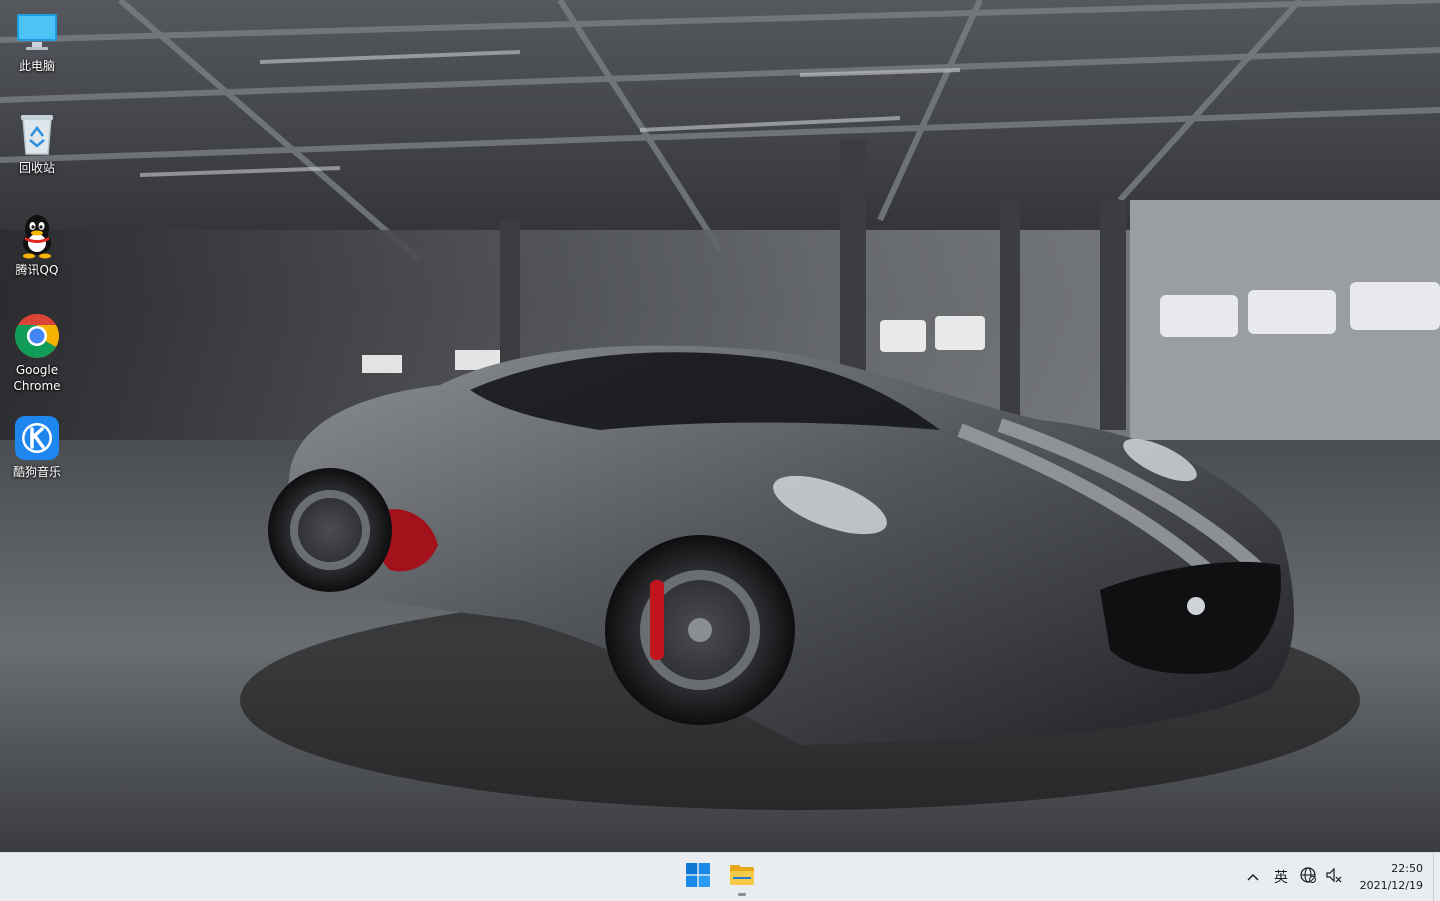 The height and width of the screenshot is (901, 1440). What do you see at coordinates (37, 378) in the screenshot?
I see `desktop-icon-label: Google Chrome` at bounding box center [37, 378].